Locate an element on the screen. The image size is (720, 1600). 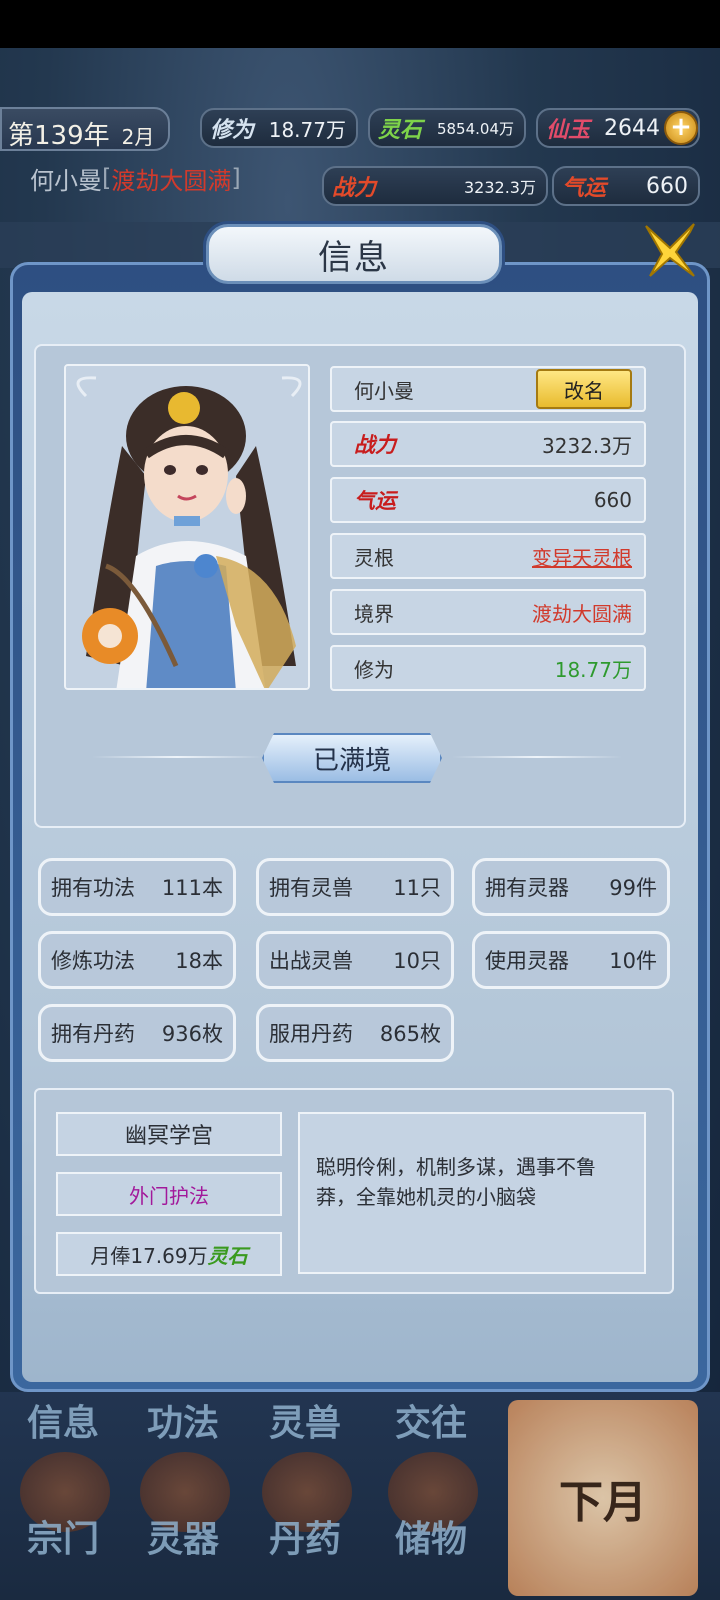
stat-chip-owned-beasts: 拥有灵兽 11只 is located at coordinates (355, 887).